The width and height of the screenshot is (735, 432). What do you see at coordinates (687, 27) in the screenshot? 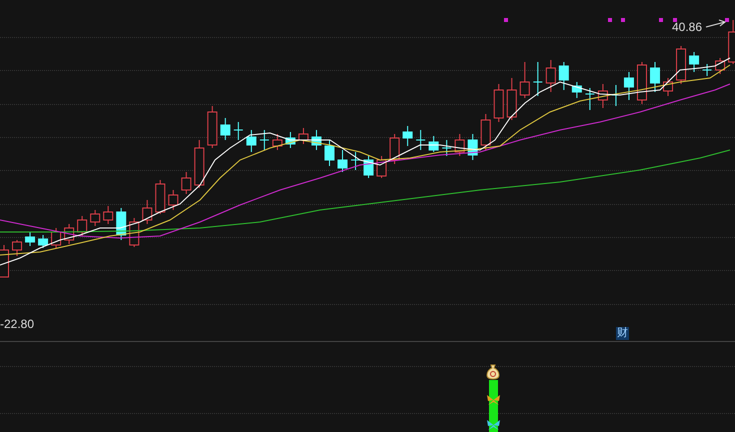
I see `high-price-label: 40.86` at bounding box center [687, 27].